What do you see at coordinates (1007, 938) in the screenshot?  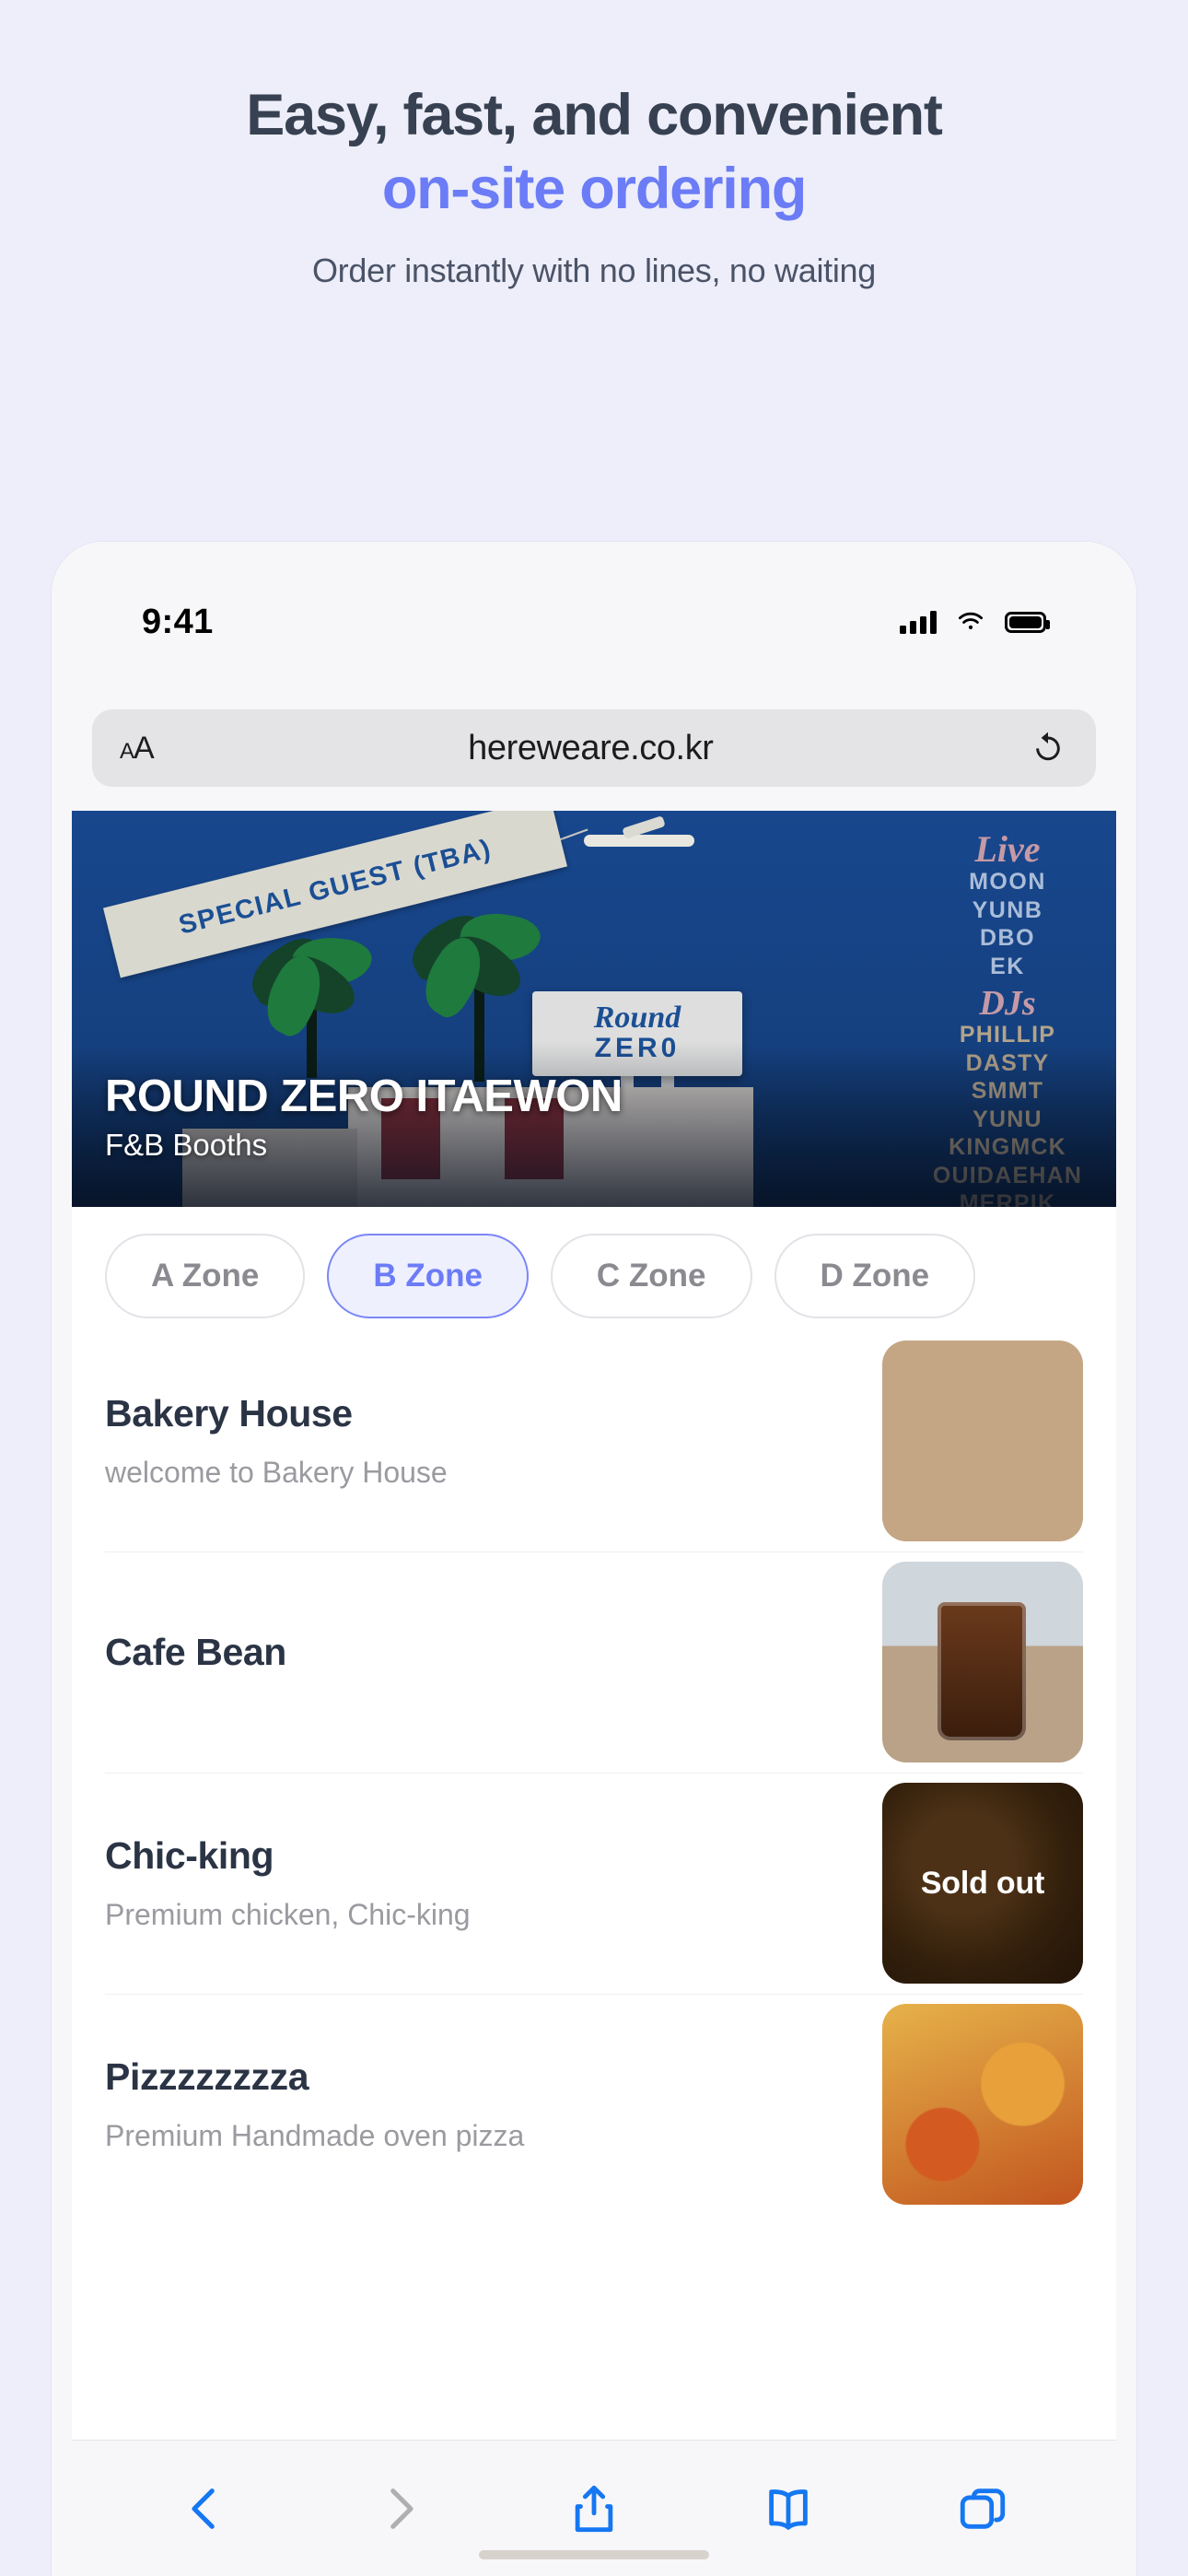 I see `artist-name: DBO` at bounding box center [1007, 938].